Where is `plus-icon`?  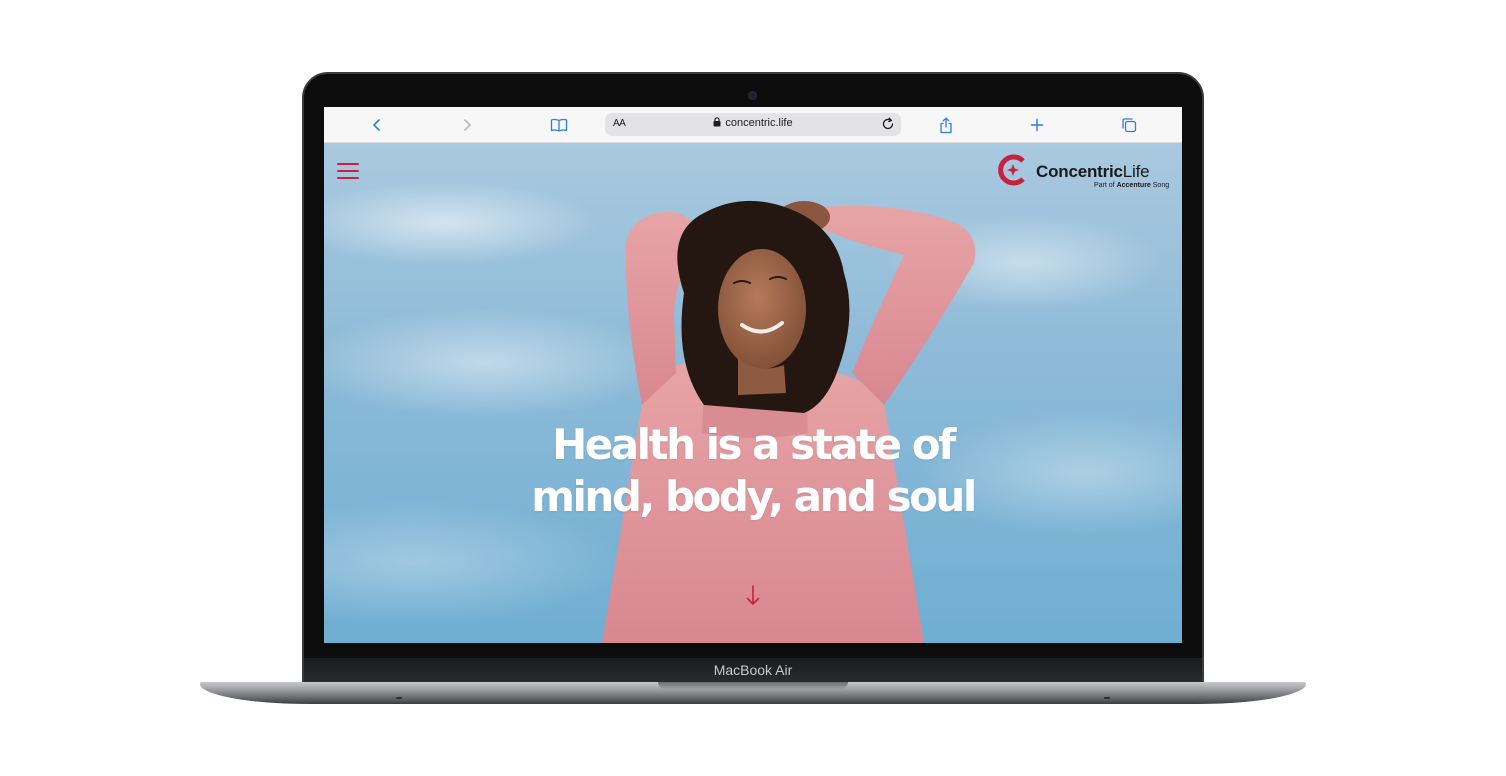
plus-icon is located at coordinates (1037, 125).